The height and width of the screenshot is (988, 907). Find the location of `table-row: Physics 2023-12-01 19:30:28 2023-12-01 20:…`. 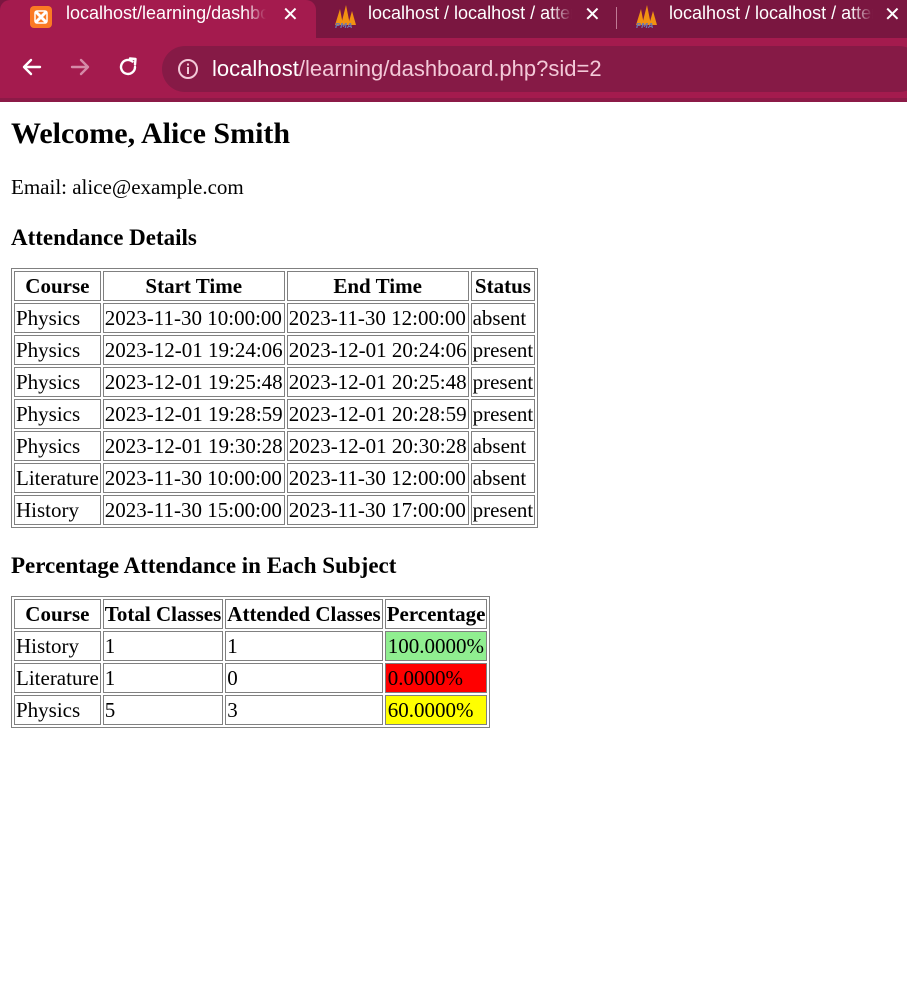

table-row: Physics 2023-12-01 19:30:28 2023-12-01 20:… is located at coordinates (275, 446).